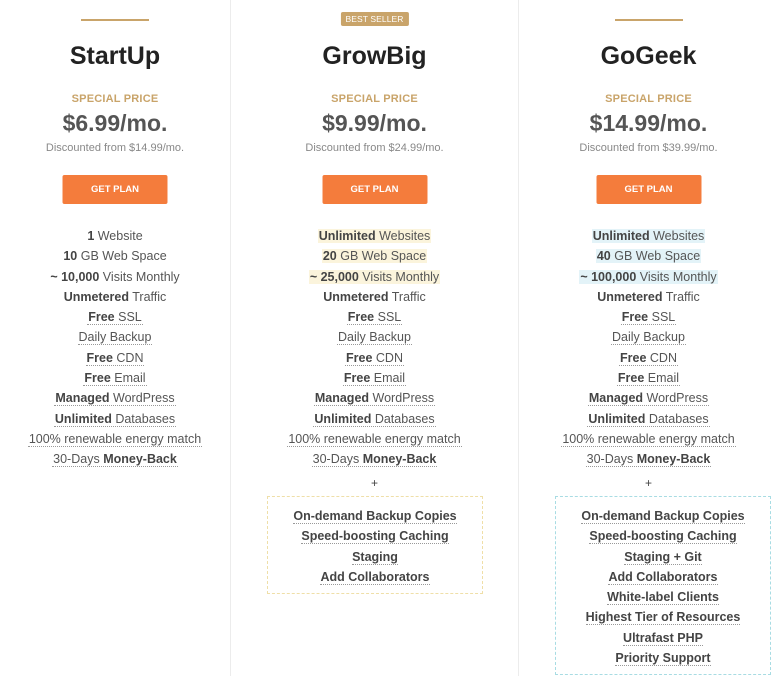 This screenshot has width=778, height=681. Describe the element at coordinates (96, 296) in the screenshot. I see `feature-highlight: Unmetered` at that location.